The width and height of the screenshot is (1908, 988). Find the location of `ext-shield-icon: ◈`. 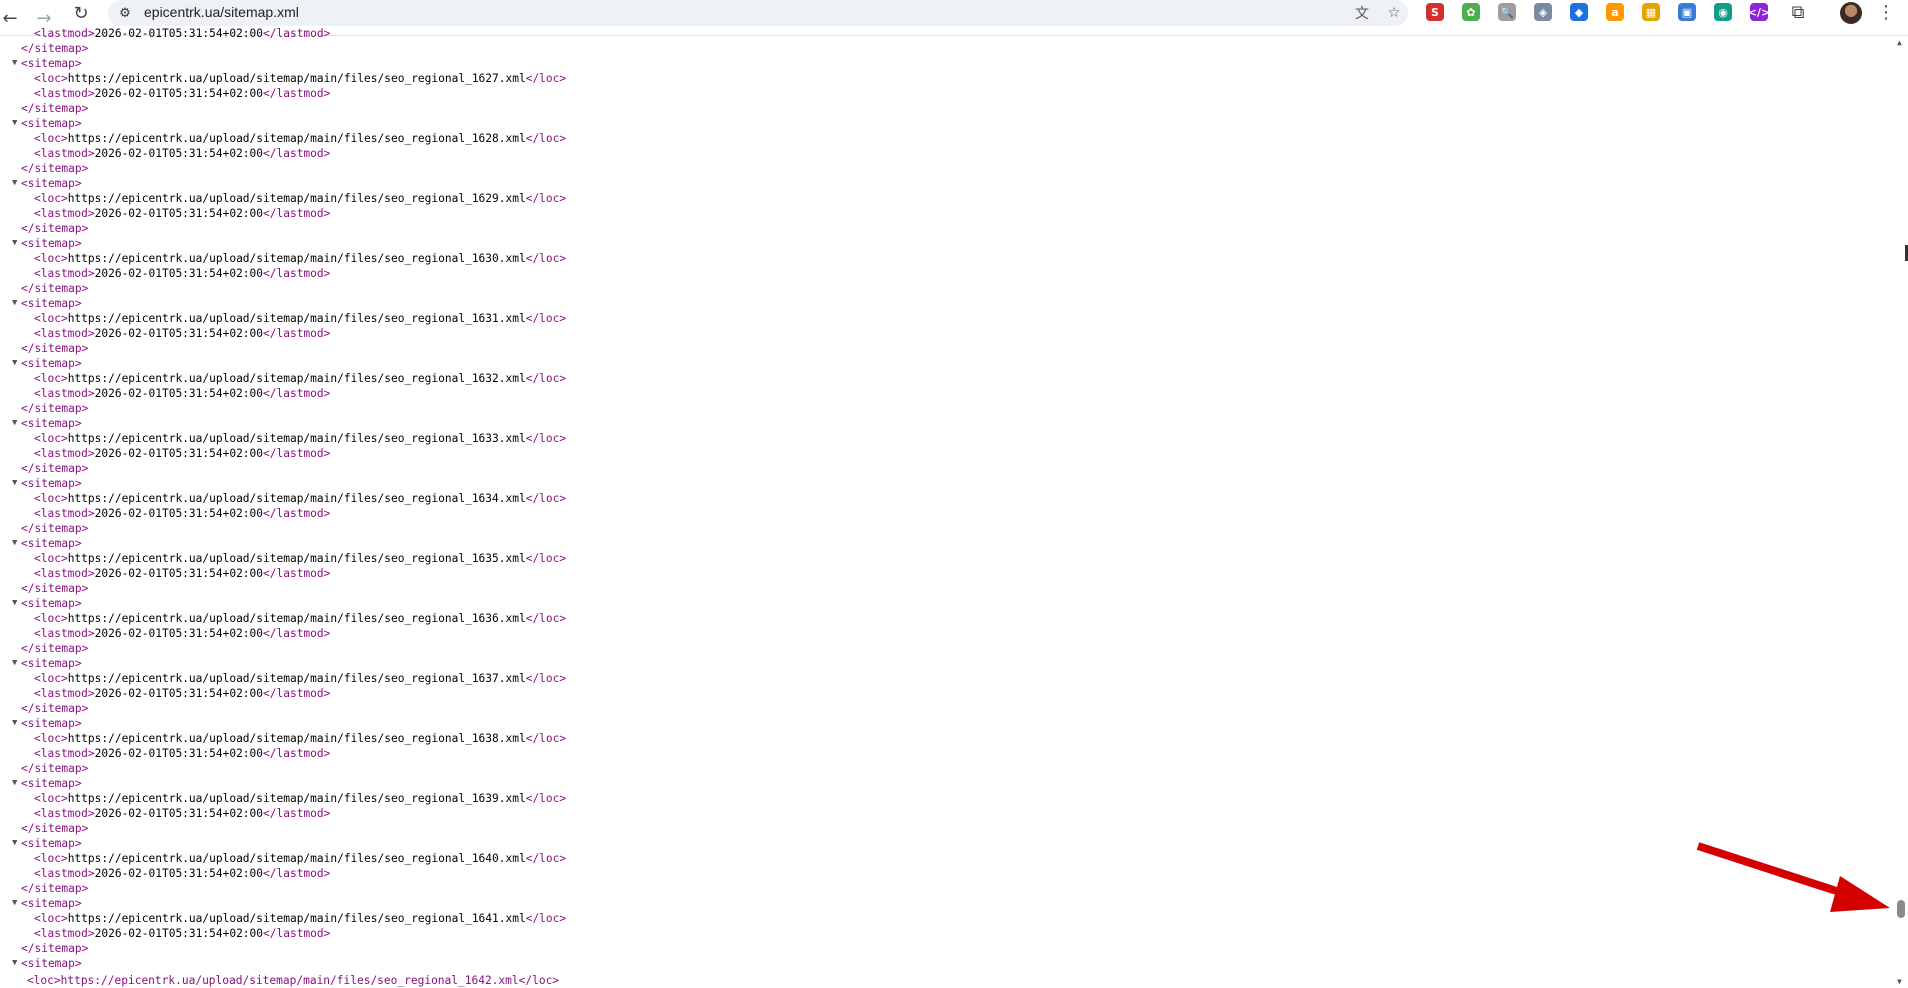

ext-shield-icon: ◈ is located at coordinates (1543, 12).